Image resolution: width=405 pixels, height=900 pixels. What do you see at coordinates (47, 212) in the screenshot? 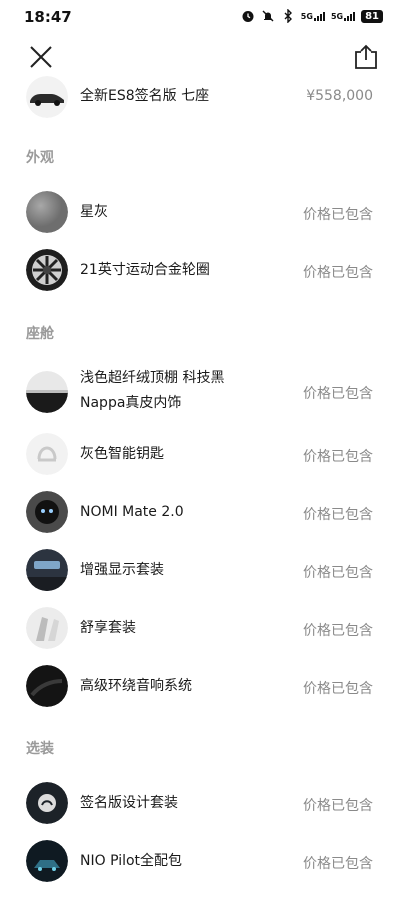
I see `color-swatch-icon` at bounding box center [47, 212].